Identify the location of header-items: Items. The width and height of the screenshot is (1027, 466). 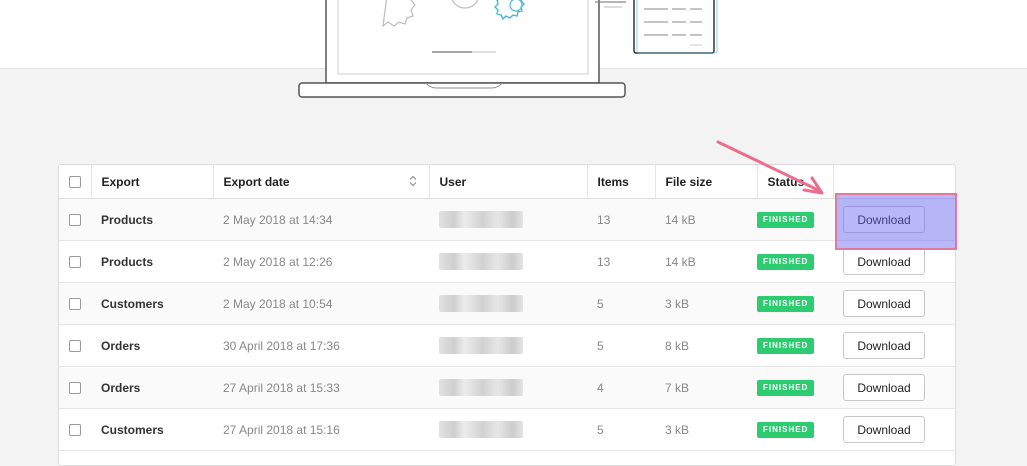
(620, 182).